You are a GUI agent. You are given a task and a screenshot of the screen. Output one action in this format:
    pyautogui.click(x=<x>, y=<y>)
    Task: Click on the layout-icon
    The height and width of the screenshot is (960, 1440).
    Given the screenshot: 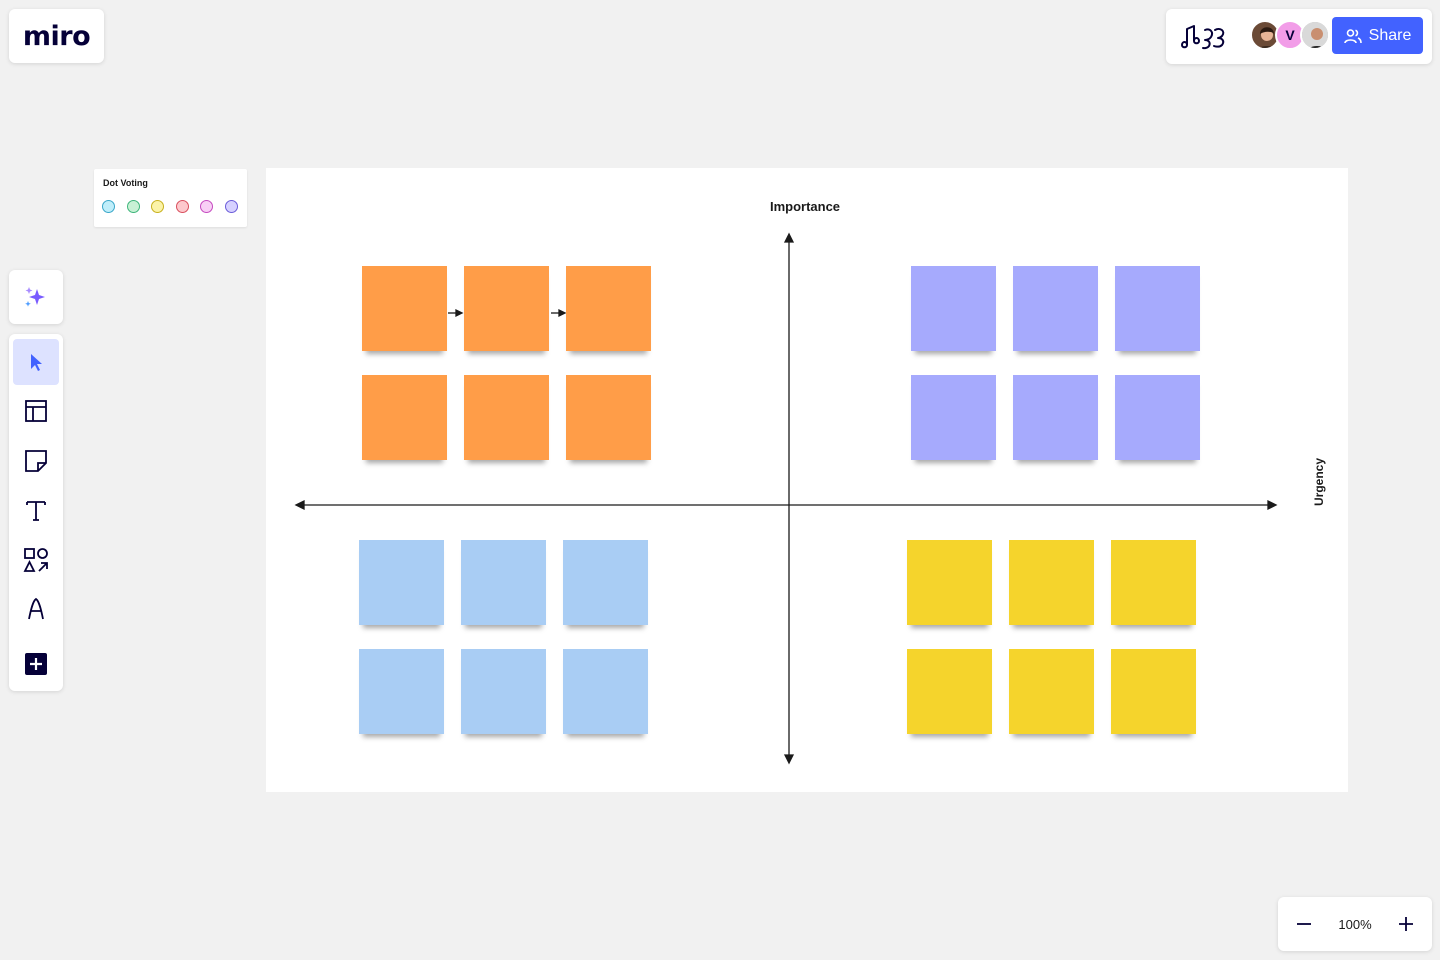 What is the action you would take?
    pyautogui.click(x=36, y=411)
    